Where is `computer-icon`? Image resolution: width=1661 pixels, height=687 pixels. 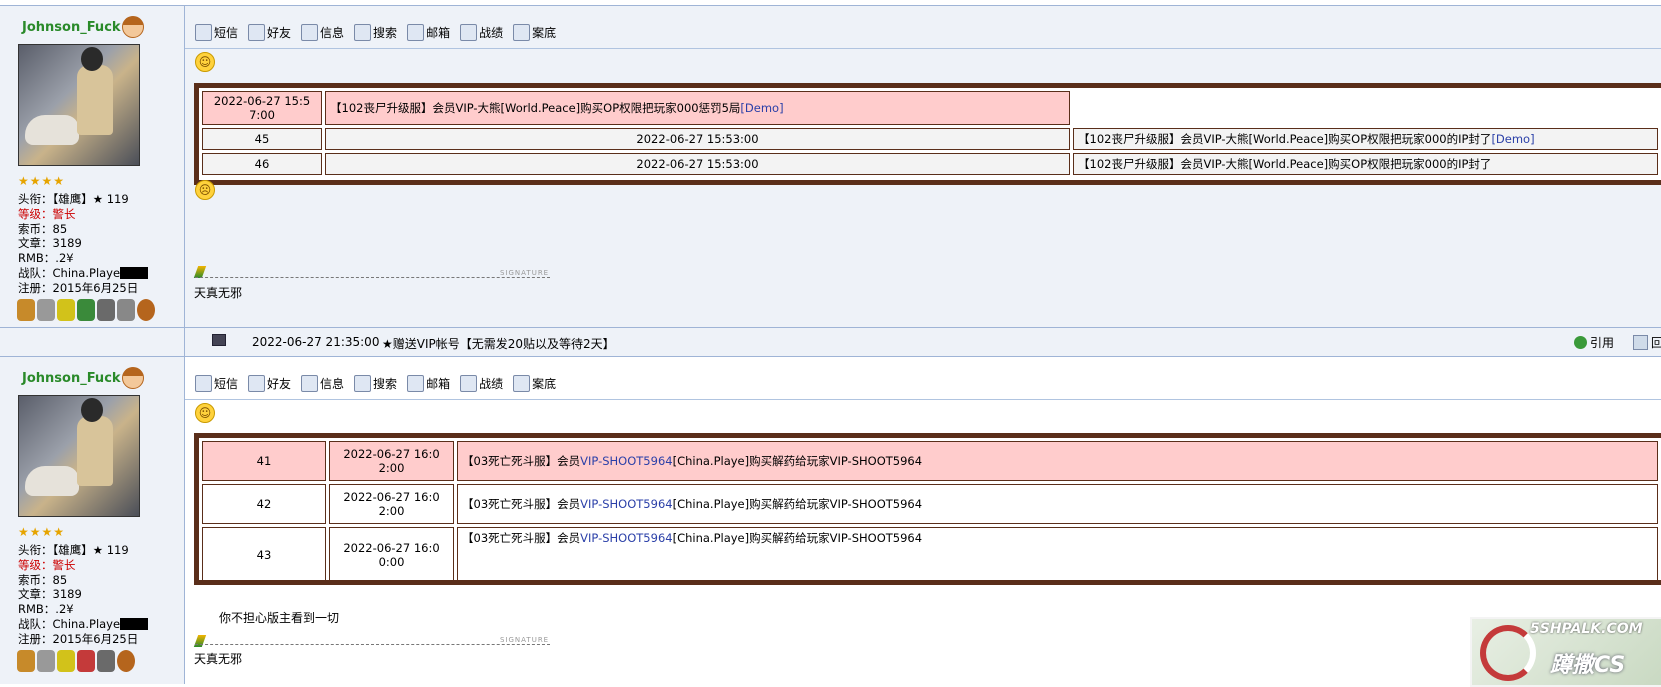 computer-icon is located at coordinates (219, 340).